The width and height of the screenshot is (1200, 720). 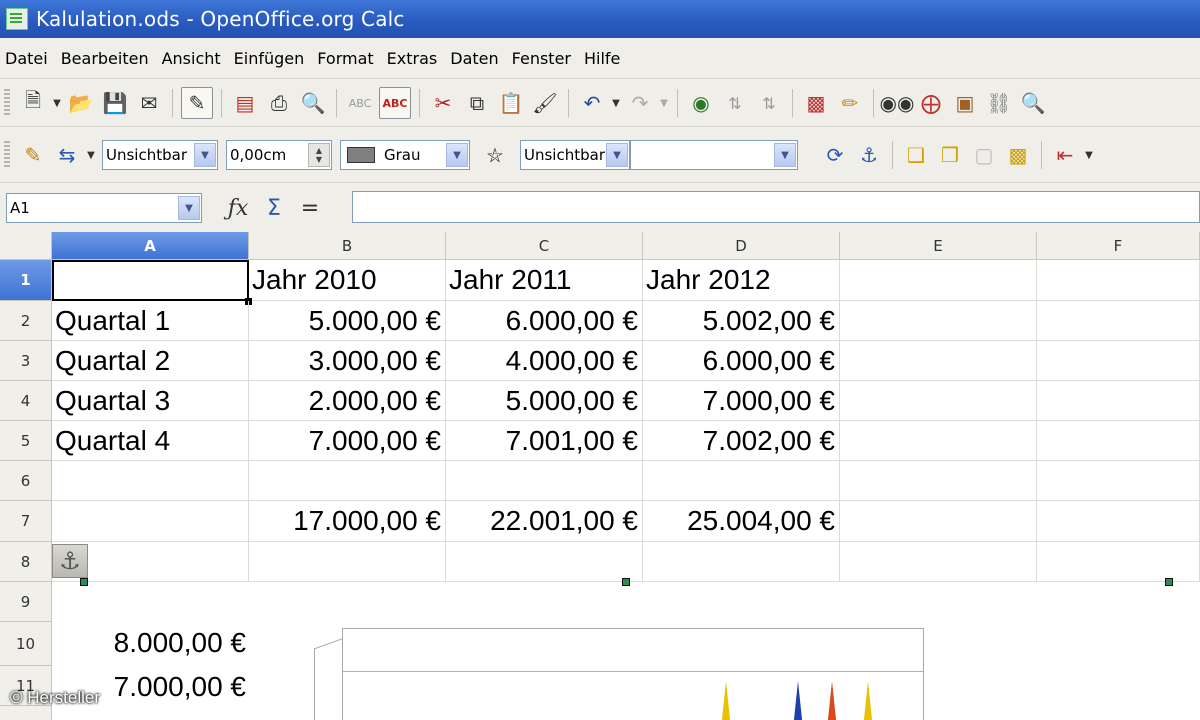 What do you see at coordinates (149, 103) in the screenshot?
I see `email-icon: ✉` at bounding box center [149, 103].